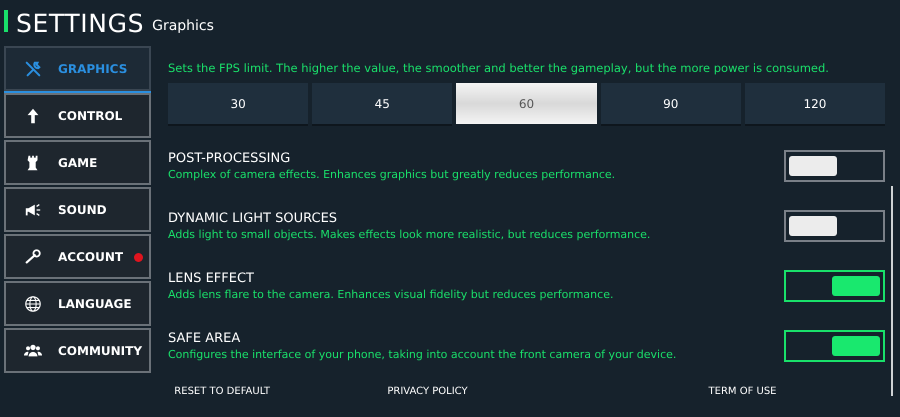 Image resolution: width=900 pixels, height=417 pixels. I want to click on fps-option: 45, so click(382, 103).